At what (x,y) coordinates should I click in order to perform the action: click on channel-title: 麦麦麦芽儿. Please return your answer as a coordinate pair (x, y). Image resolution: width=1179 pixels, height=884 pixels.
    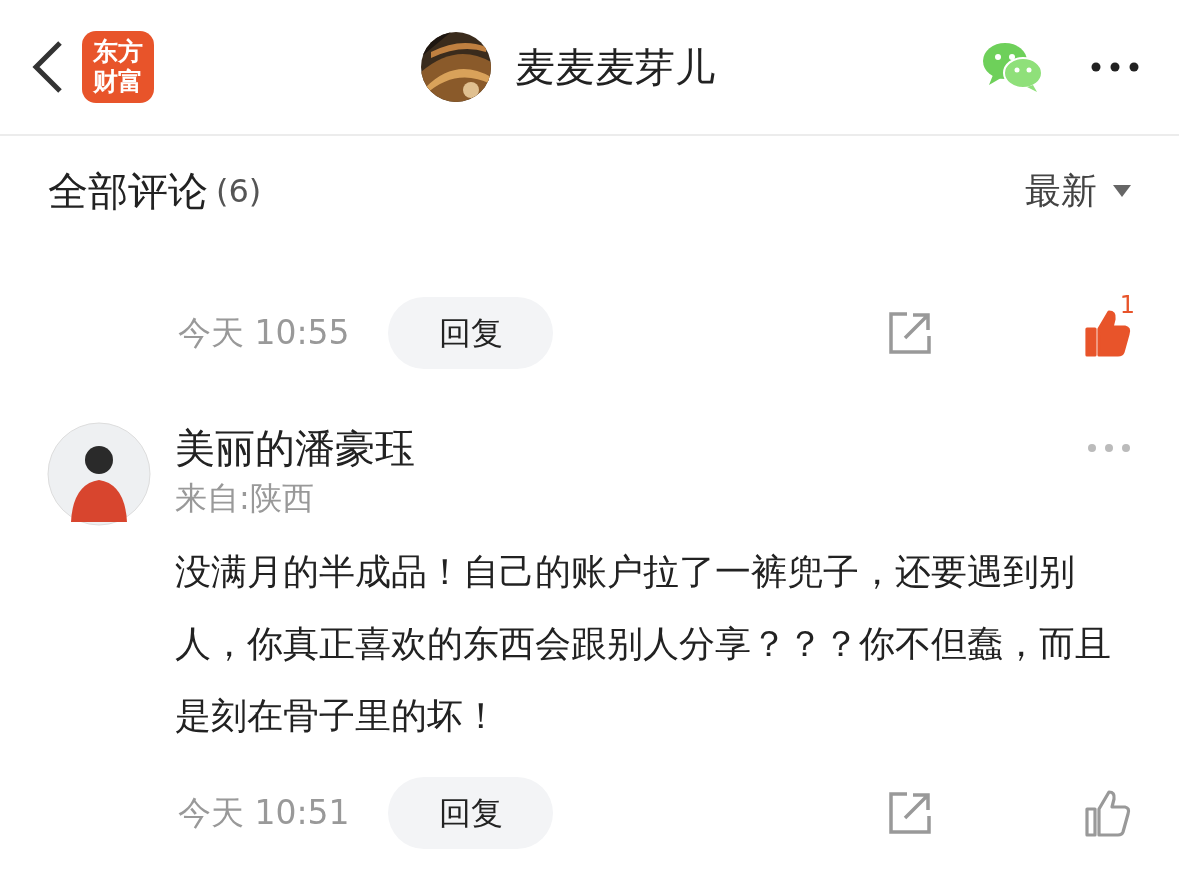
    Looking at the image, I should click on (614, 67).